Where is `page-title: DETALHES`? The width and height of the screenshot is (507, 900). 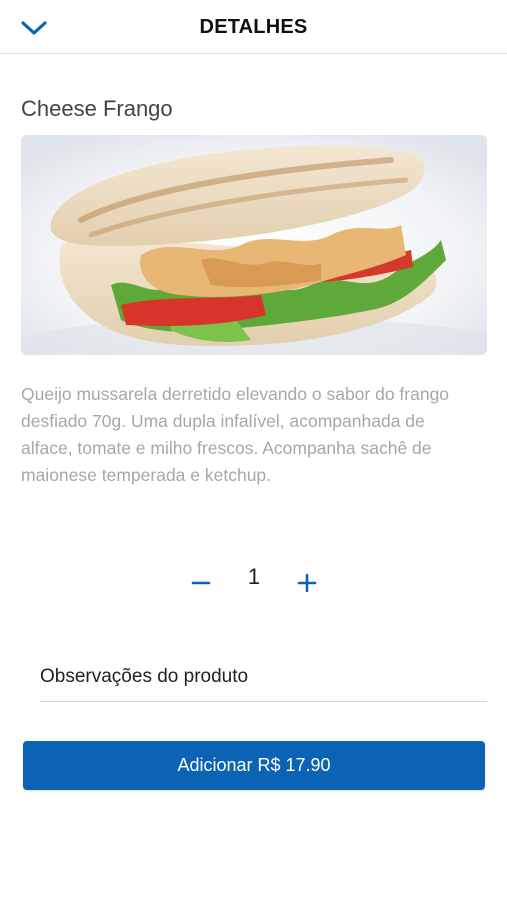 page-title: DETALHES is located at coordinates (253, 27).